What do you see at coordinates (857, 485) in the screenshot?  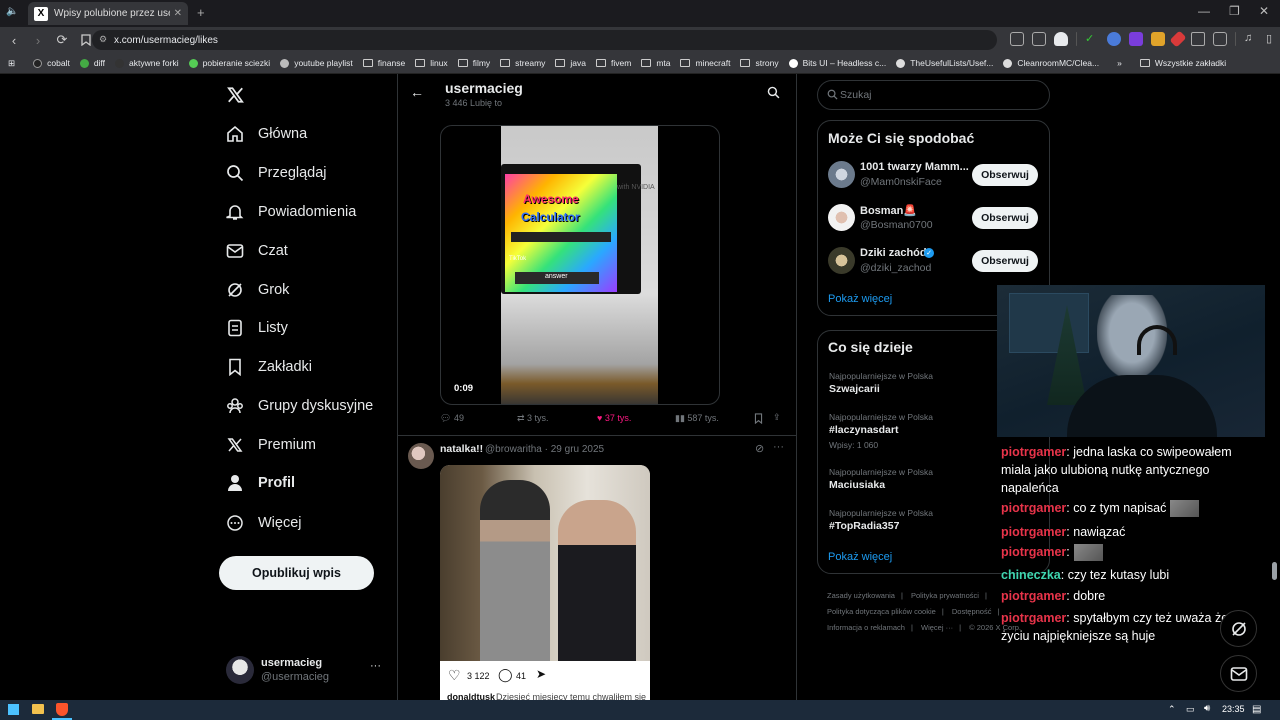 I see `trend-name: Maciusiaka` at bounding box center [857, 485].